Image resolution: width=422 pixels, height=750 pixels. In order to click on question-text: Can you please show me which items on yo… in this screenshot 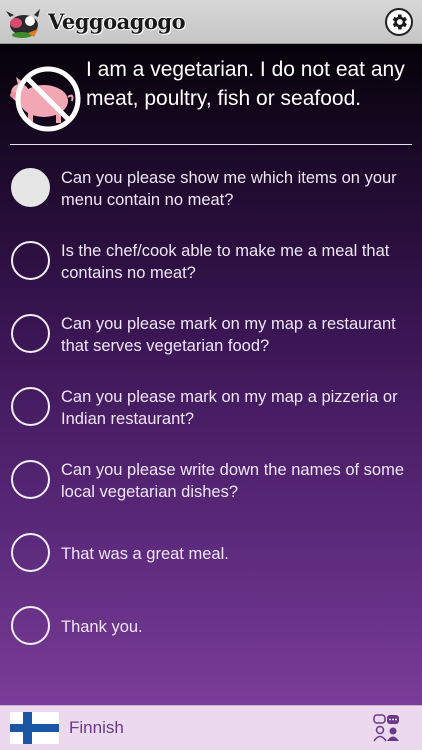, I will do `click(229, 189)`.